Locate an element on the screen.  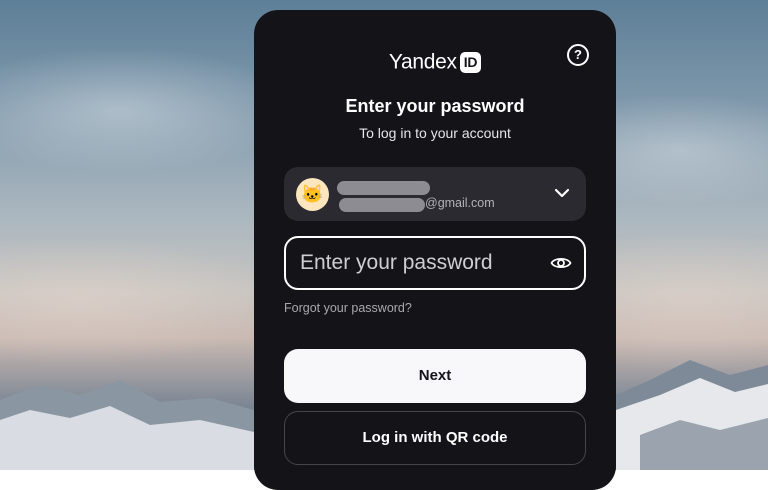
next-button: Next is located at coordinates (435, 376).